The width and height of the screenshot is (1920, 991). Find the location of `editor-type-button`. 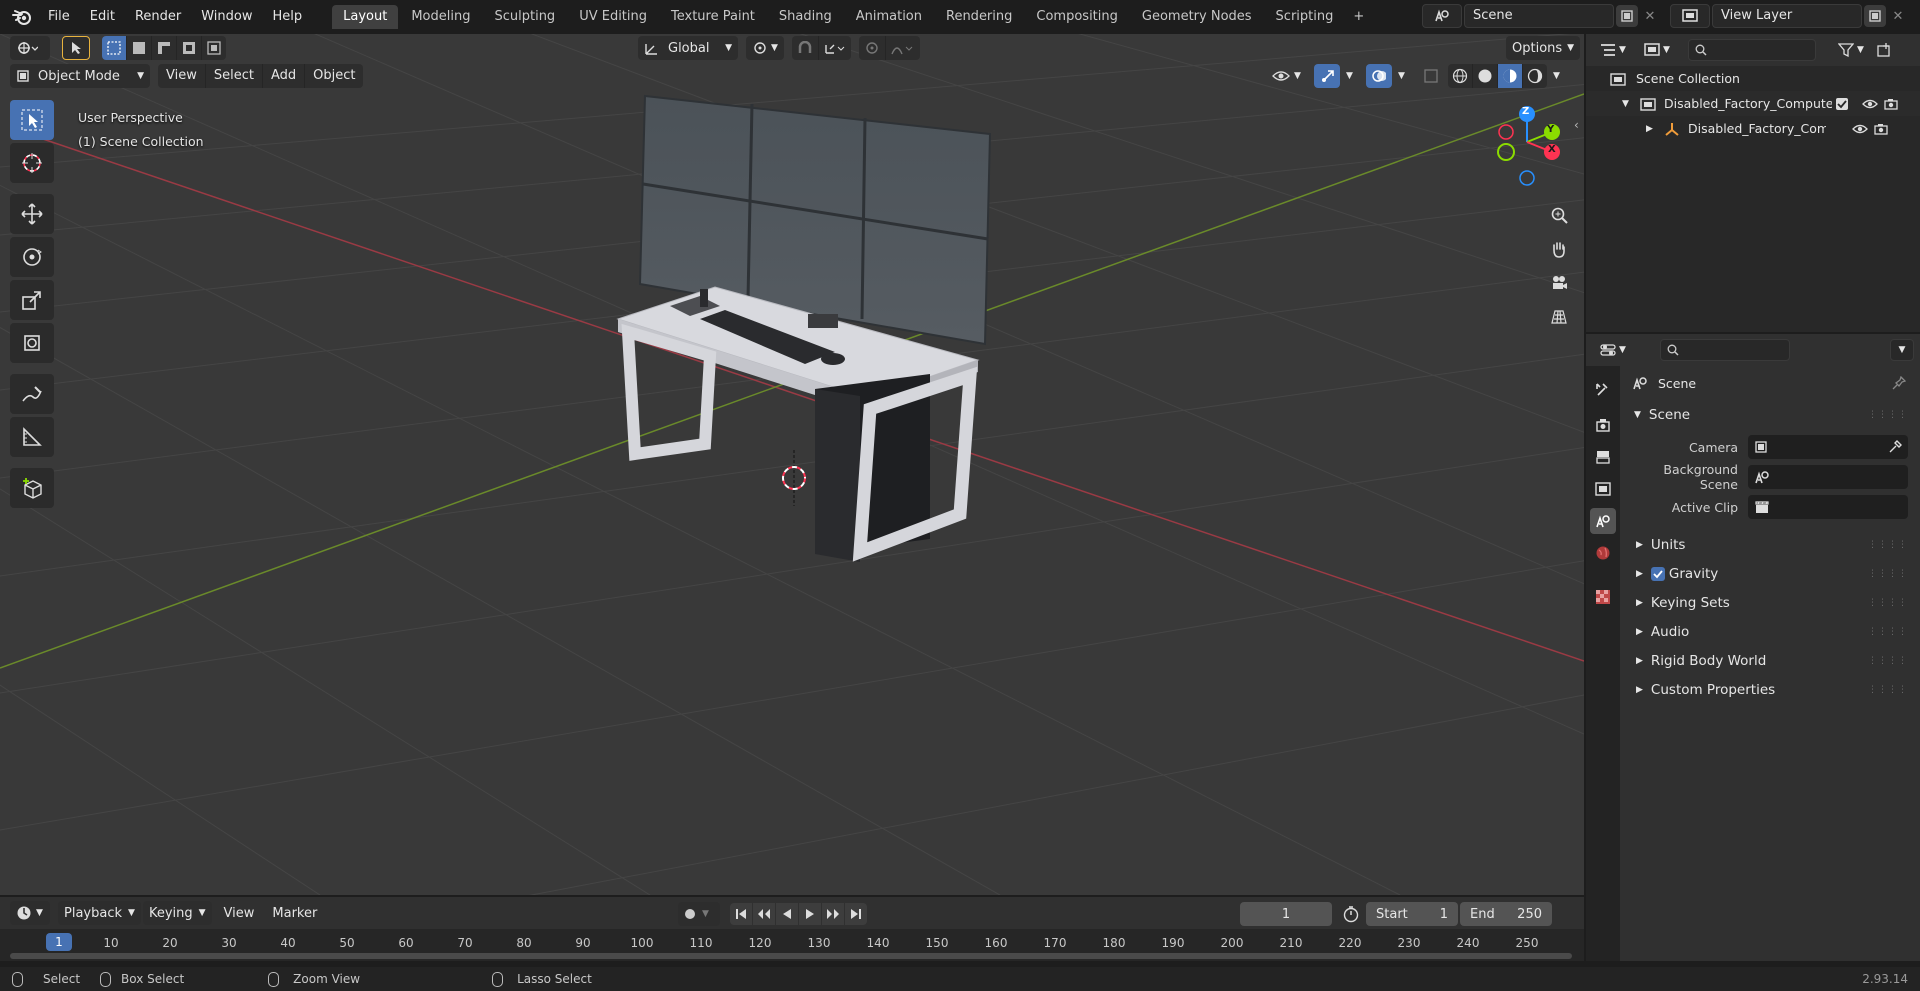

editor-type-button is located at coordinates (30, 48).